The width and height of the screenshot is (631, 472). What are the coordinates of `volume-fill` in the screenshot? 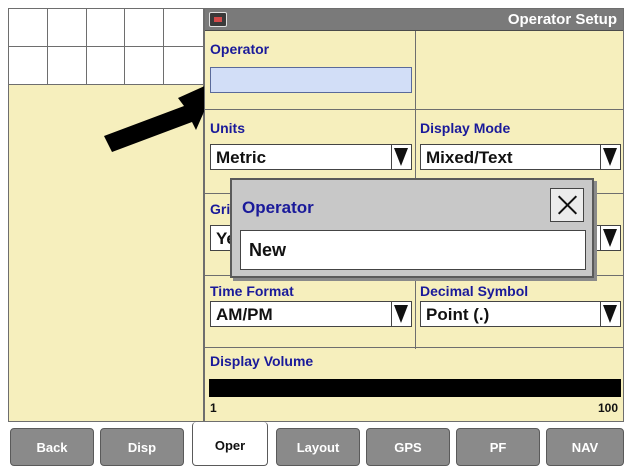 It's located at (415, 388).